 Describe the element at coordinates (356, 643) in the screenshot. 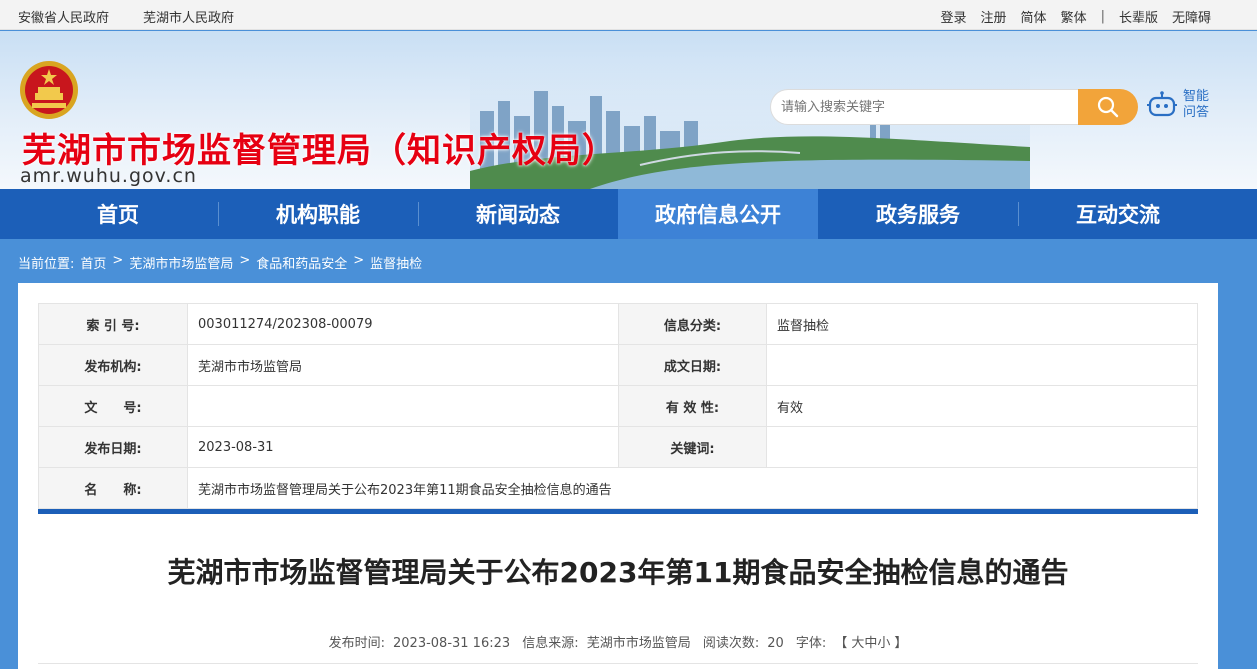

I see `publish-time-label: 发布时间:` at that location.